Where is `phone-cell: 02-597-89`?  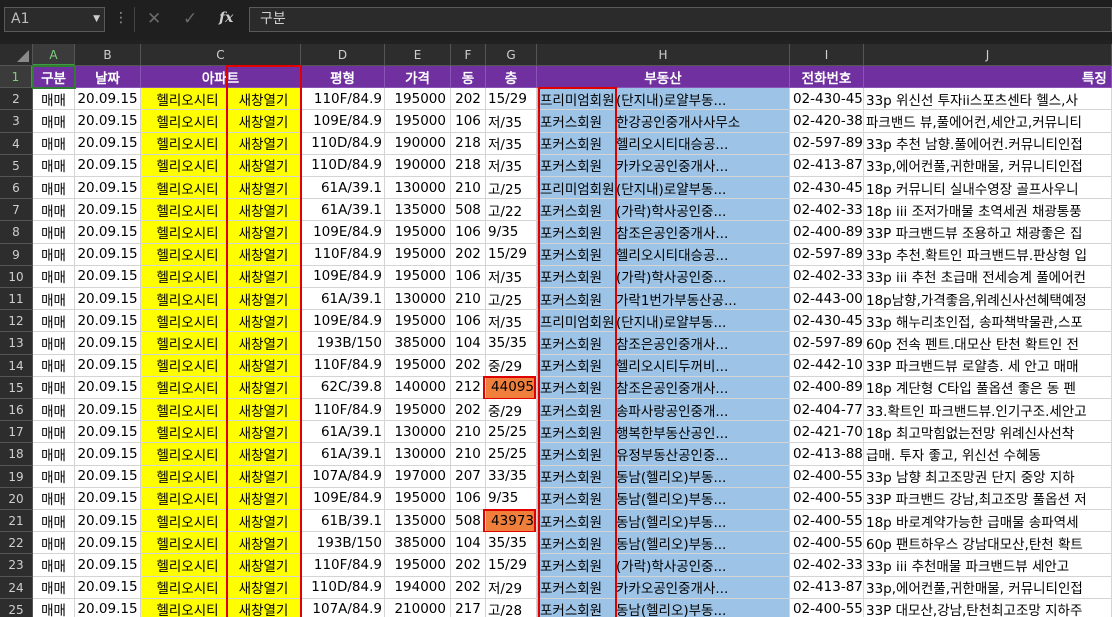 phone-cell: 02-597-89 is located at coordinates (827, 143).